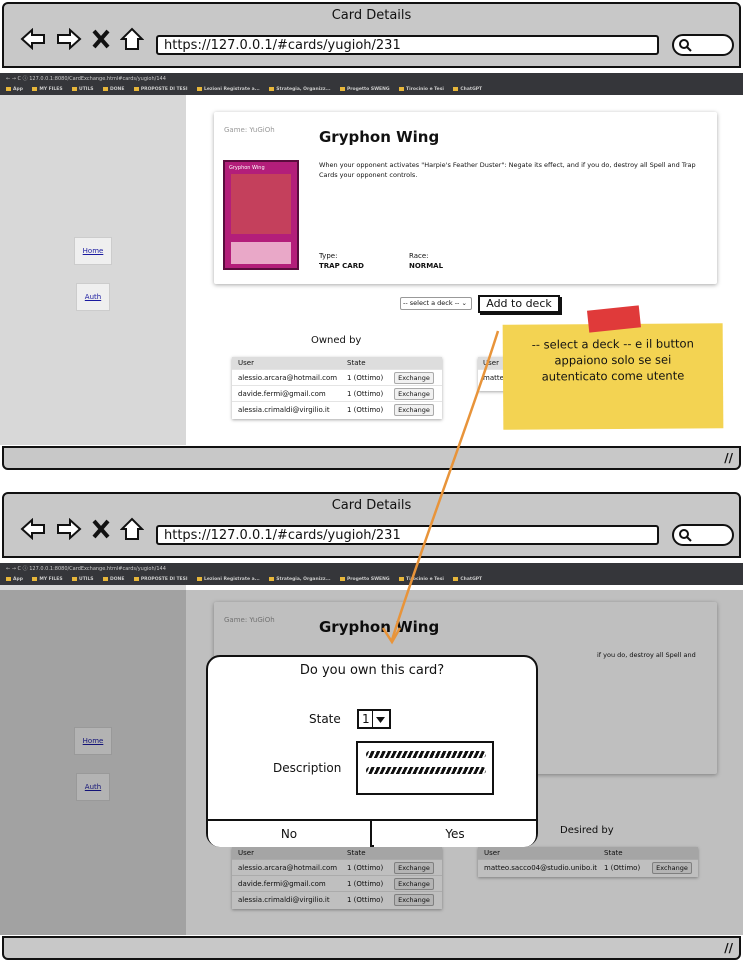 This screenshot has height=964, width=743. I want to click on arrow-head, so click(391, 636).